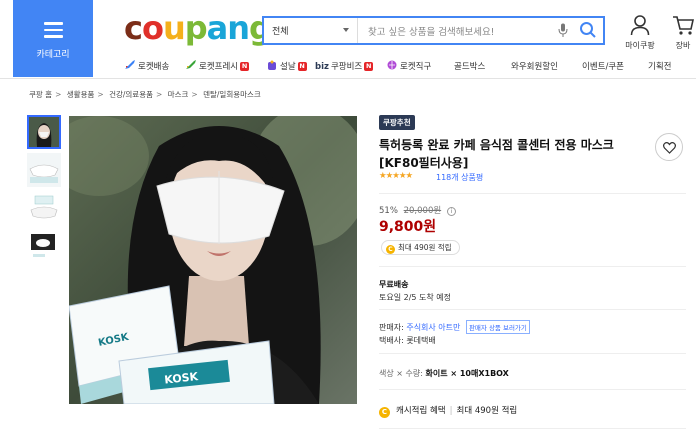 The image size is (696, 438). I want to click on nav-events-coupons: 이벤트/쿠폰, so click(603, 66).